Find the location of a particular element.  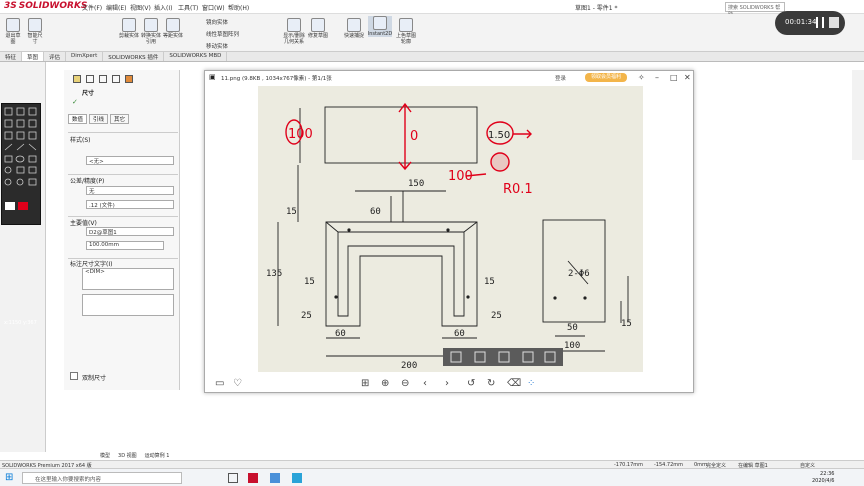

system-clock: 22:36 2020/4/6 is located at coordinates (823, 478).